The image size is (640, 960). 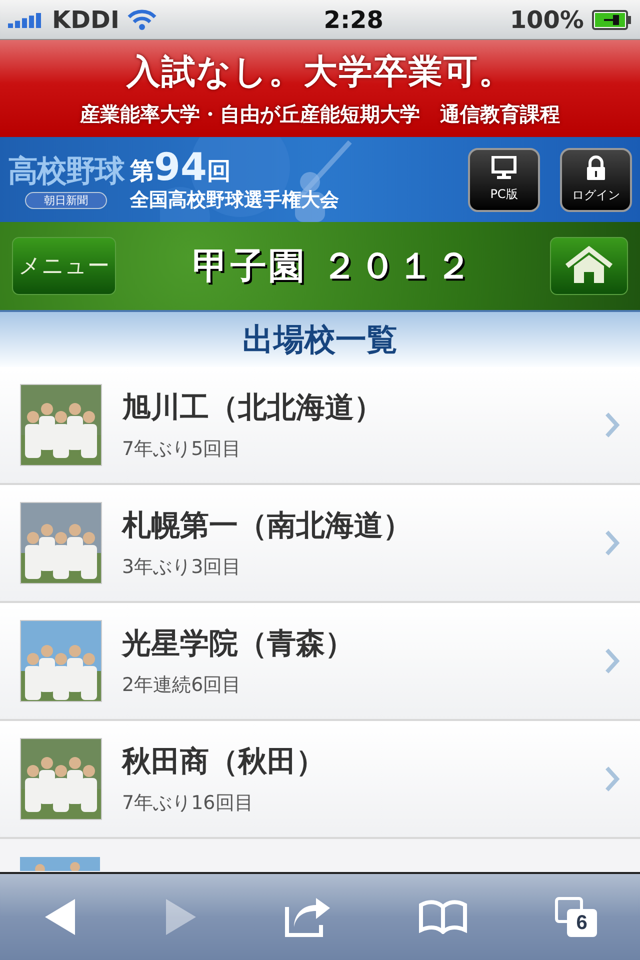 I want to click on school-row: 秋田商（秋田） 7年ぶり16回目, so click(x=320, y=780).